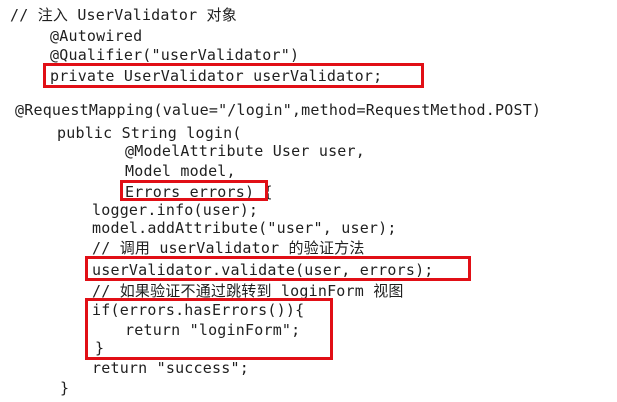 The image size is (617, 402). I want to click on highlight-errors-param, so click(194, 190).